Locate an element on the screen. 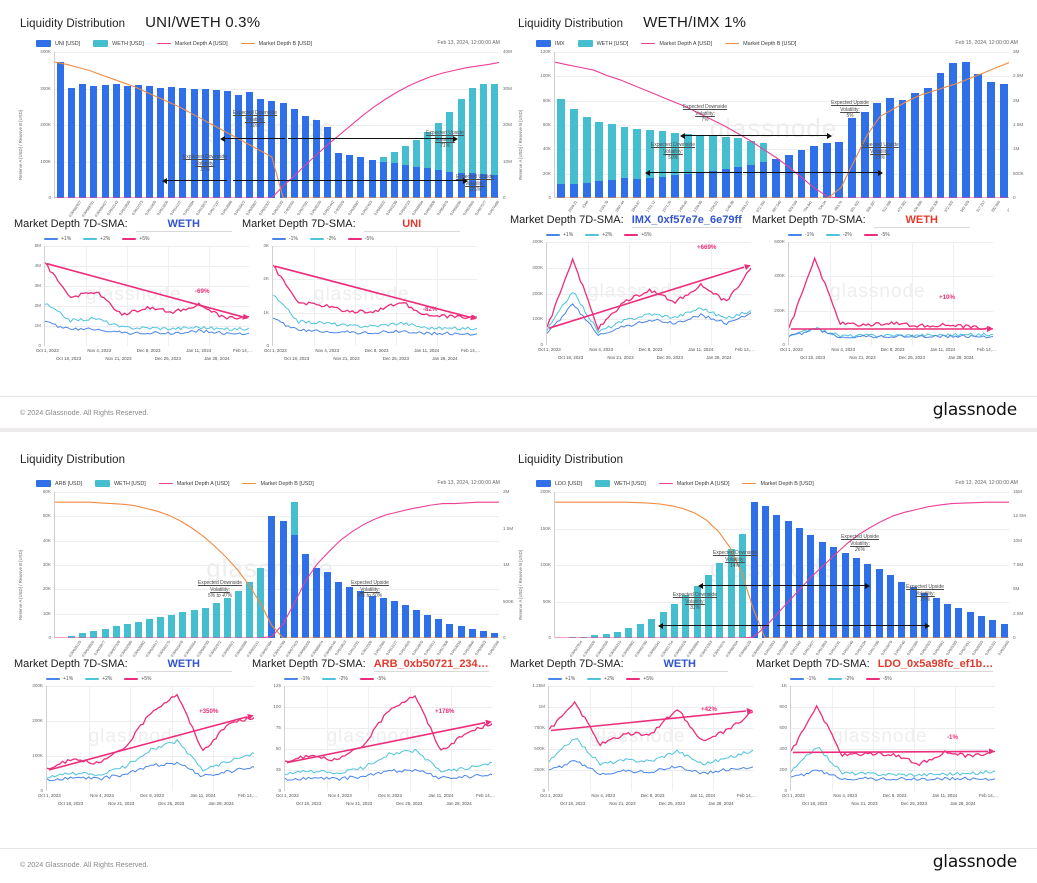  x-axis-tick-top: Dec 8, 2023 is located at coordinates (390, 795).